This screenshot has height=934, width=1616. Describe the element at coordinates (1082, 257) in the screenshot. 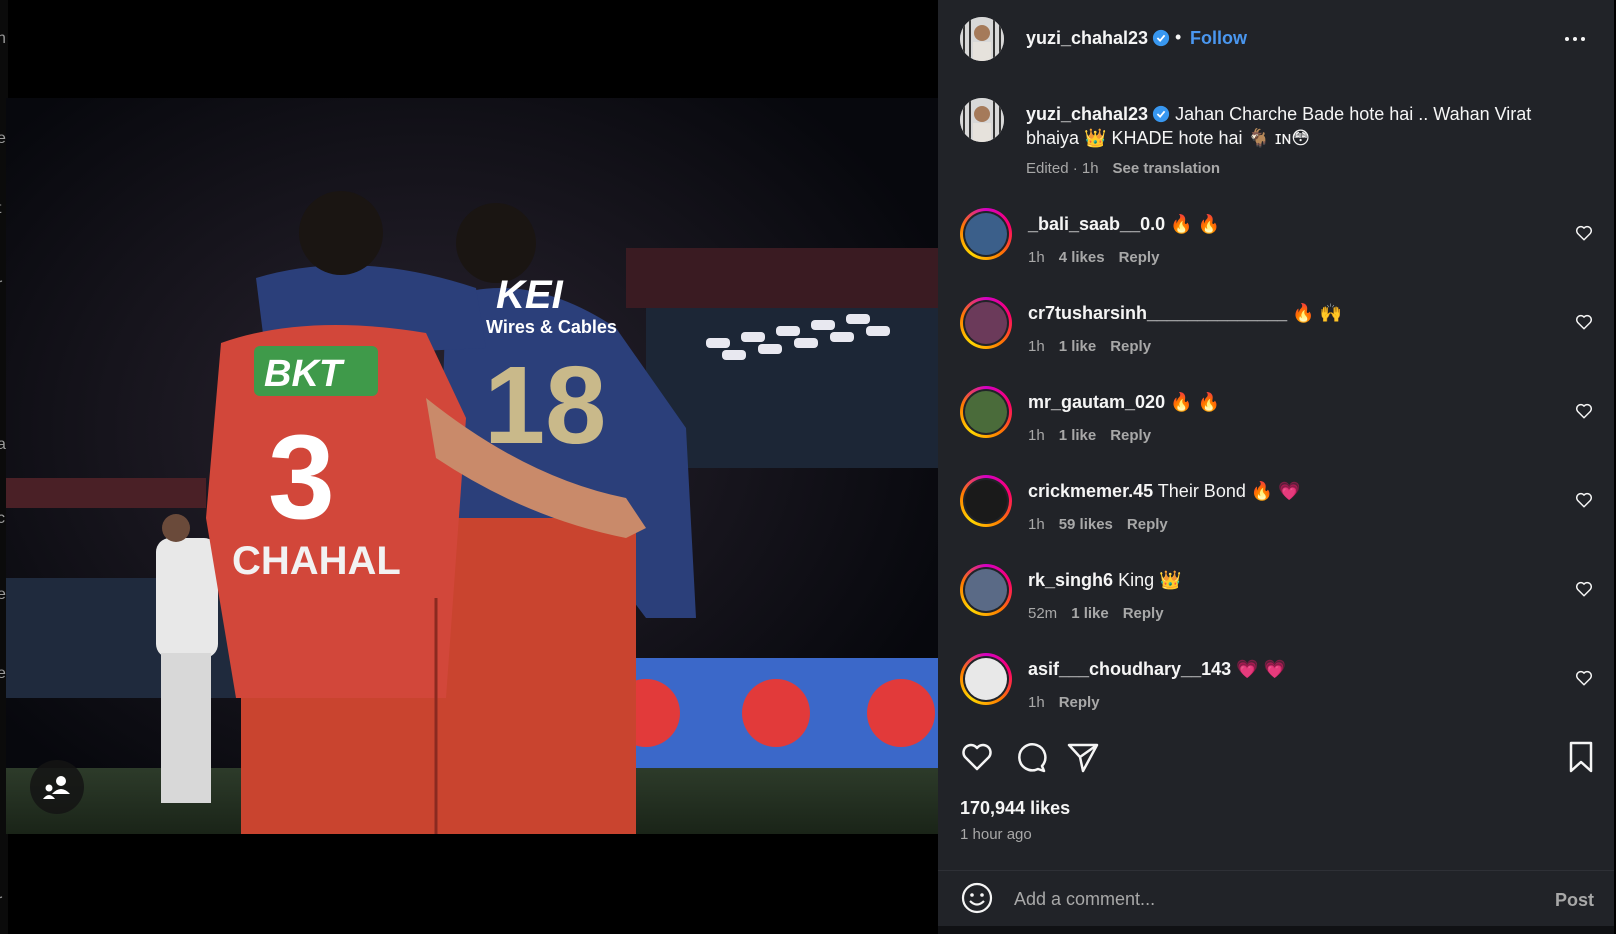

I see `comment-likes: 4 likes` at that location.